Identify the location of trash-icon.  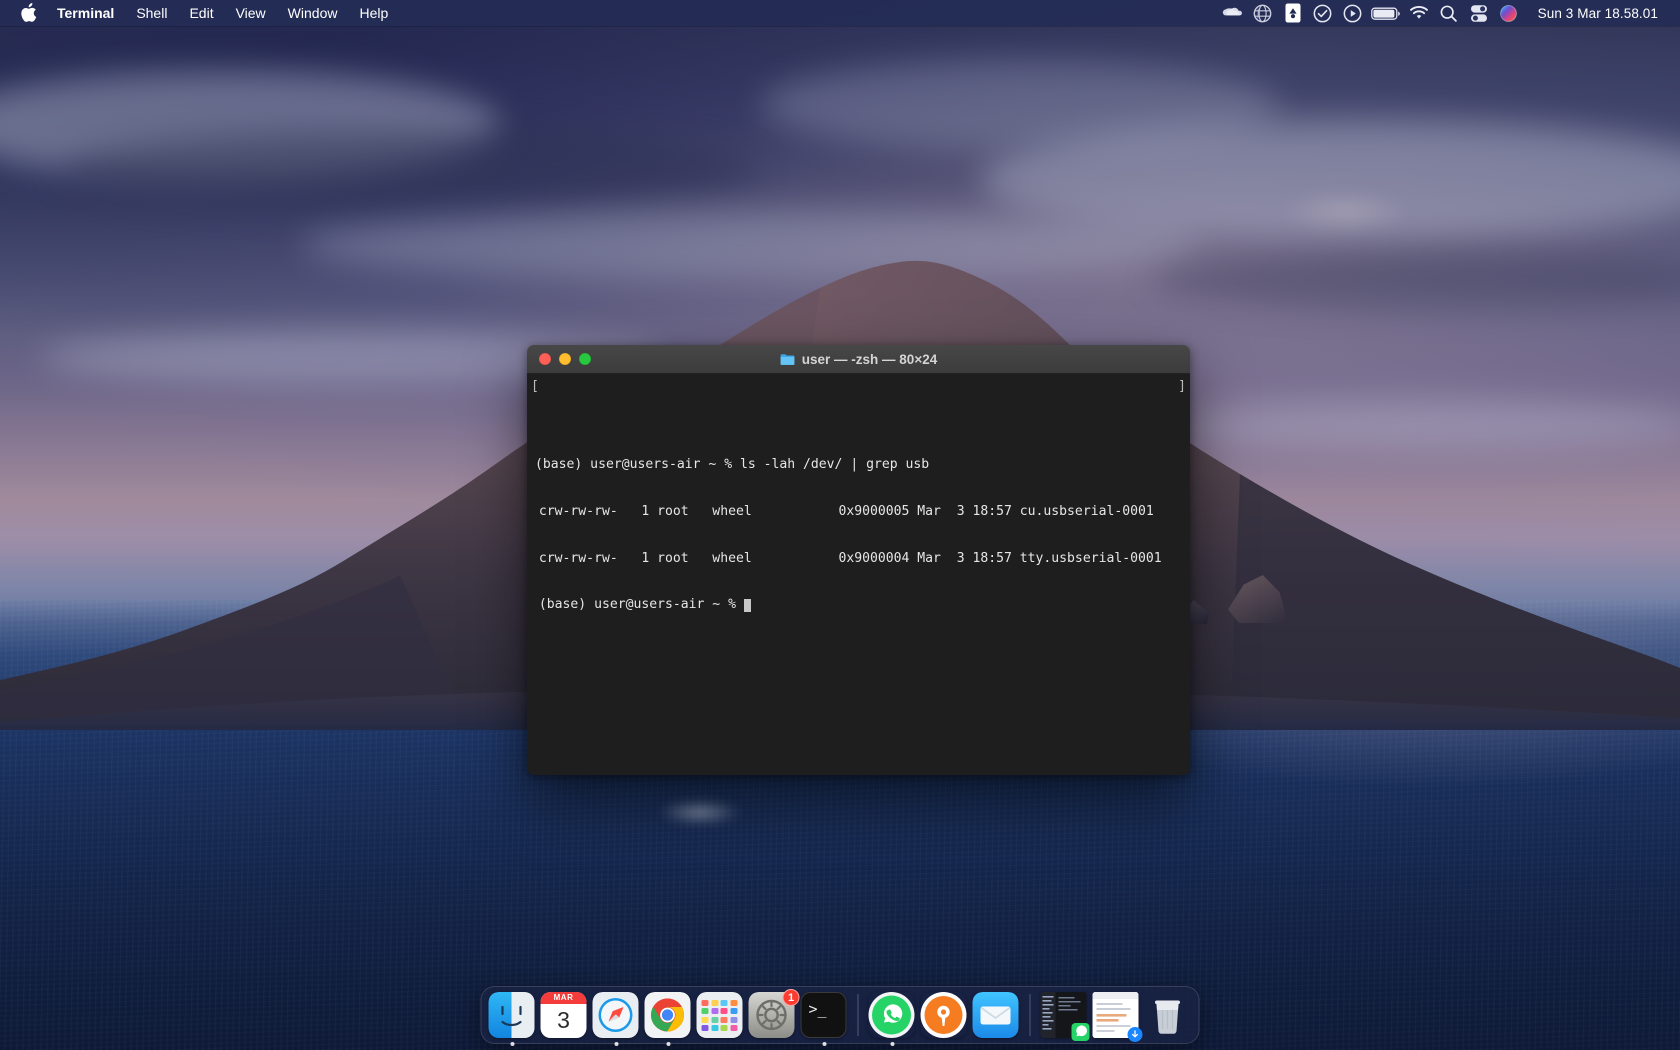
(1168, 1015).